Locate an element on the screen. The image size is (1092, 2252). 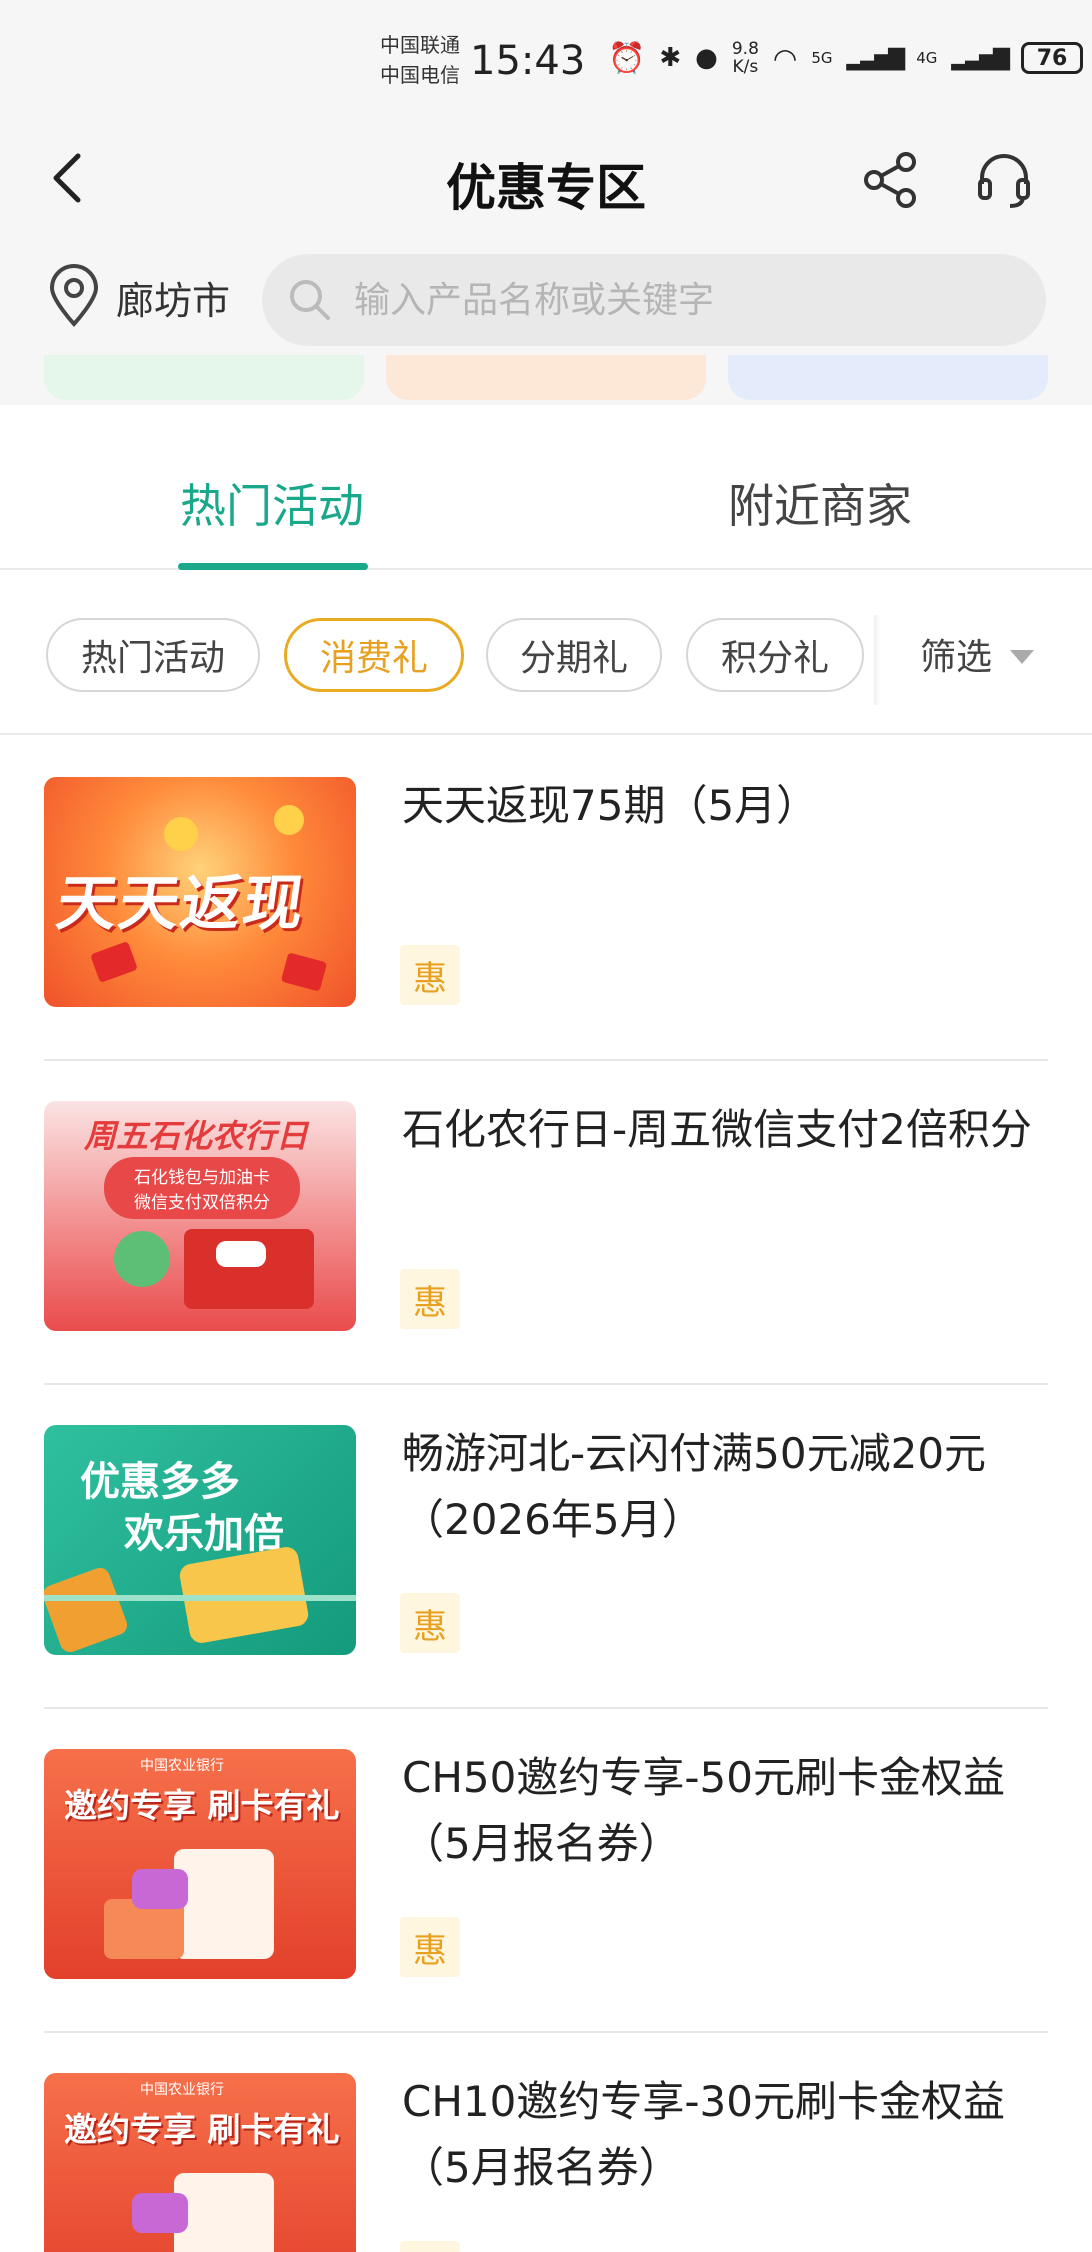
offer-title: 畅游河北-云闪付满50元减20元（2026年5月） is located at coordinates (694, 1486).